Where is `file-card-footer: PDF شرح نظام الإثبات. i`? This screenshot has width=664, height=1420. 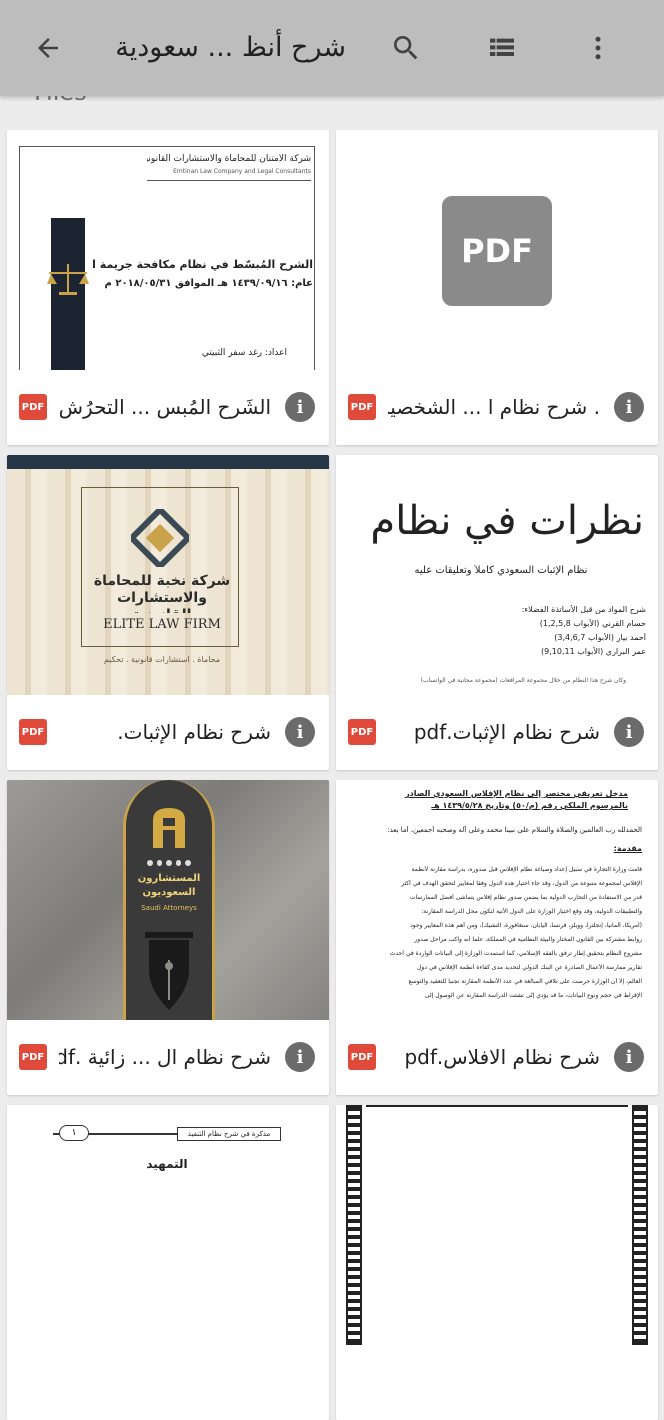
file-card-footer: PDF شرح نظام الإثبات. i is located at coordinates (168, 732).